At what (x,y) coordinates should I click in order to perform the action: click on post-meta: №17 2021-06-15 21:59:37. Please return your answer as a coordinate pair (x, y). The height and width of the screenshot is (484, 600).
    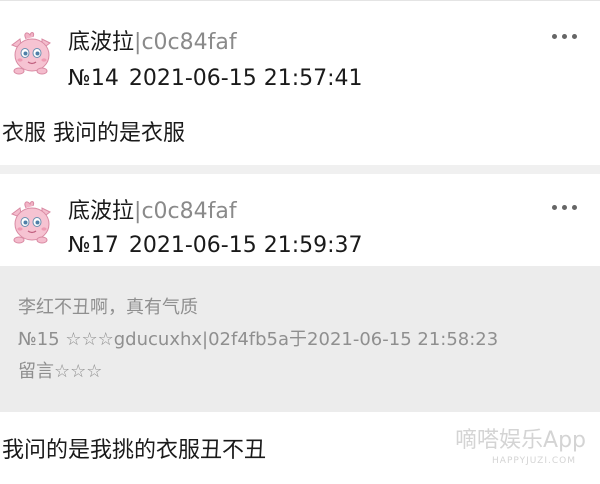
    Looking at the image, I should click on (215, 246).